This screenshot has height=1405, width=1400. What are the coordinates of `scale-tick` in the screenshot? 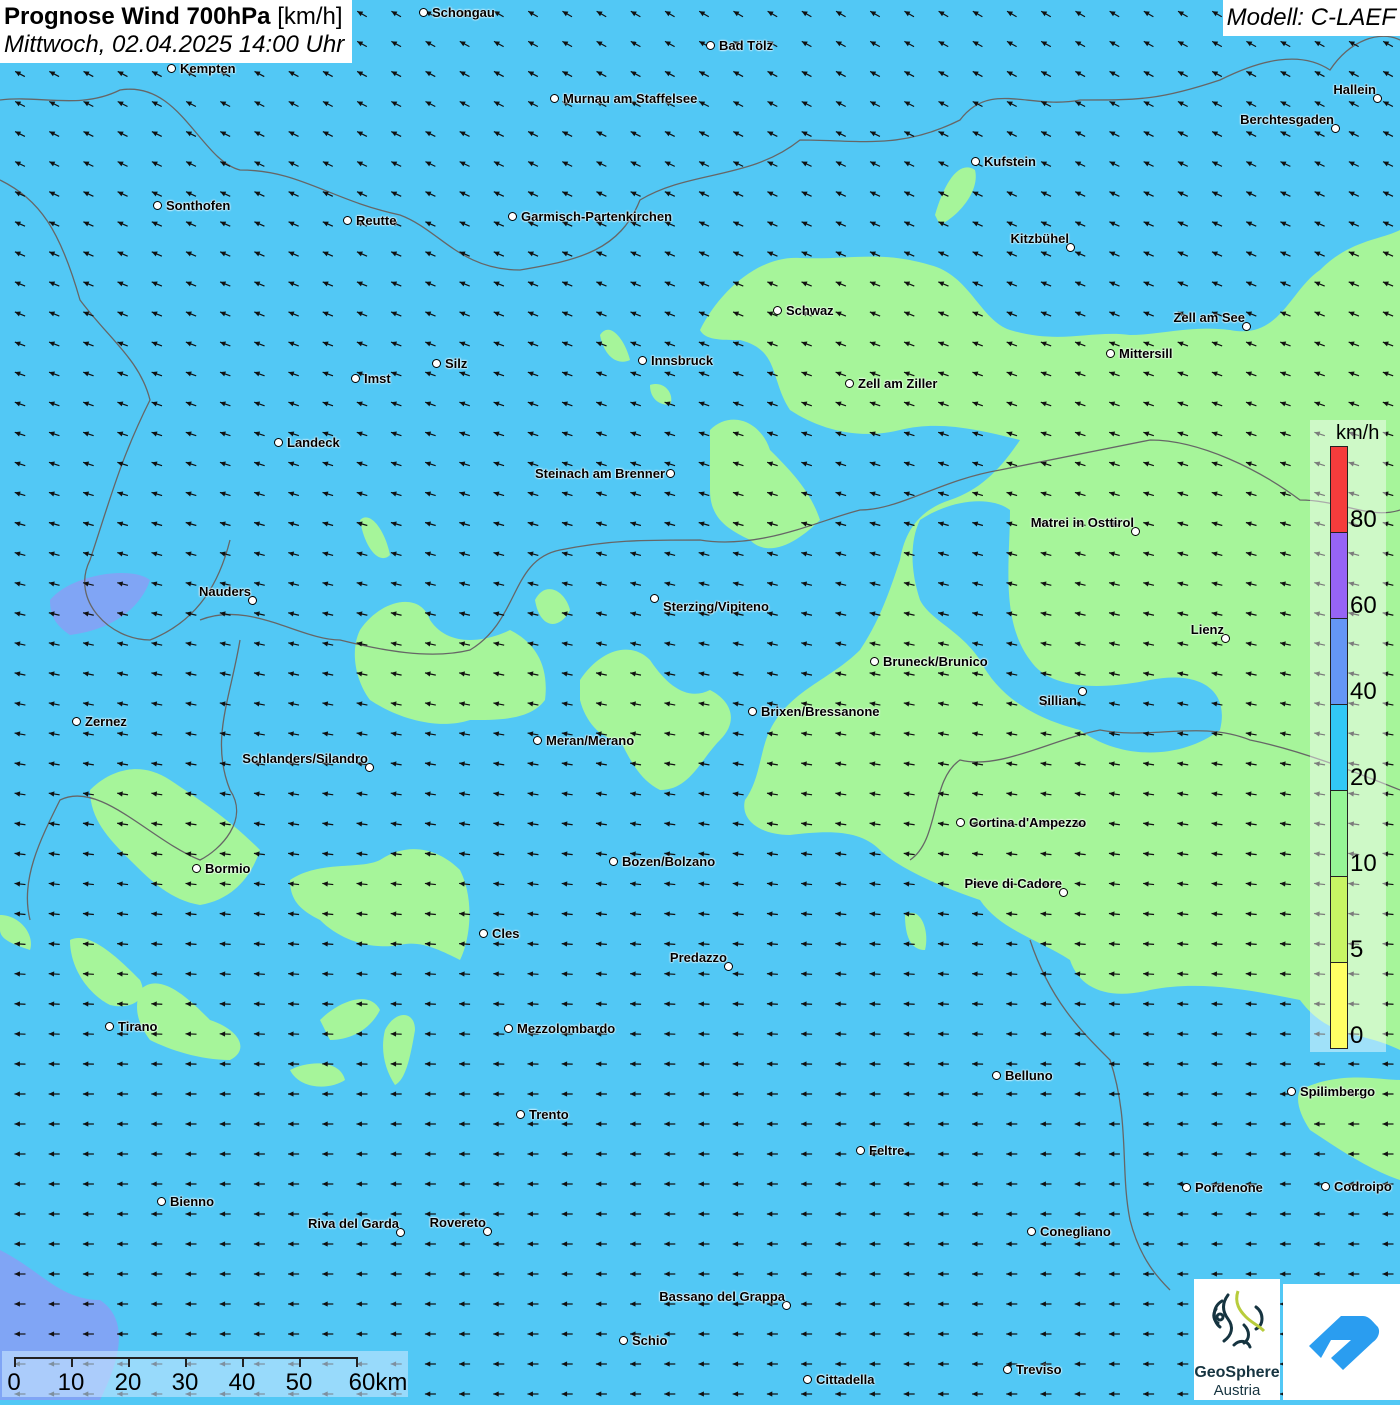 It's located at (186, 1362).